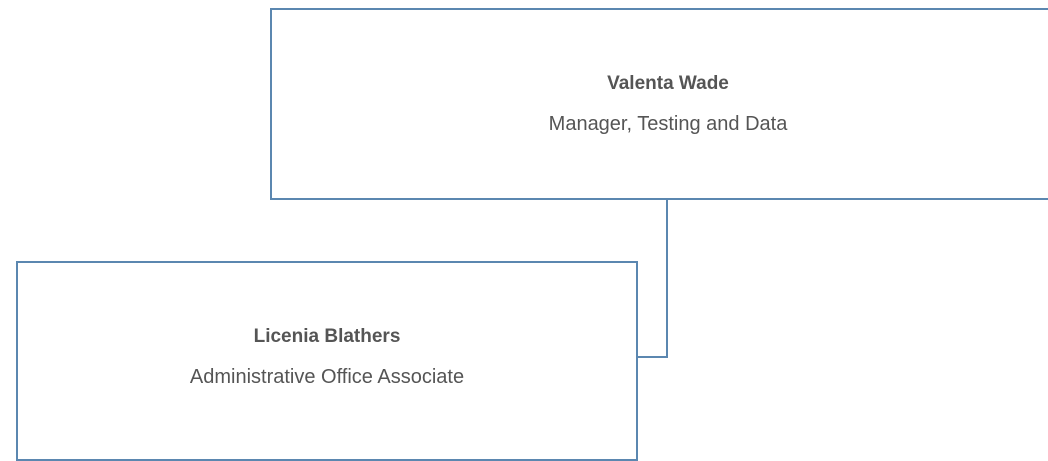  What do you see at coordinates (327, 336) in the screenshot?
I see `associate-name: Licenia Blathers` at bounding box center [327, 336].